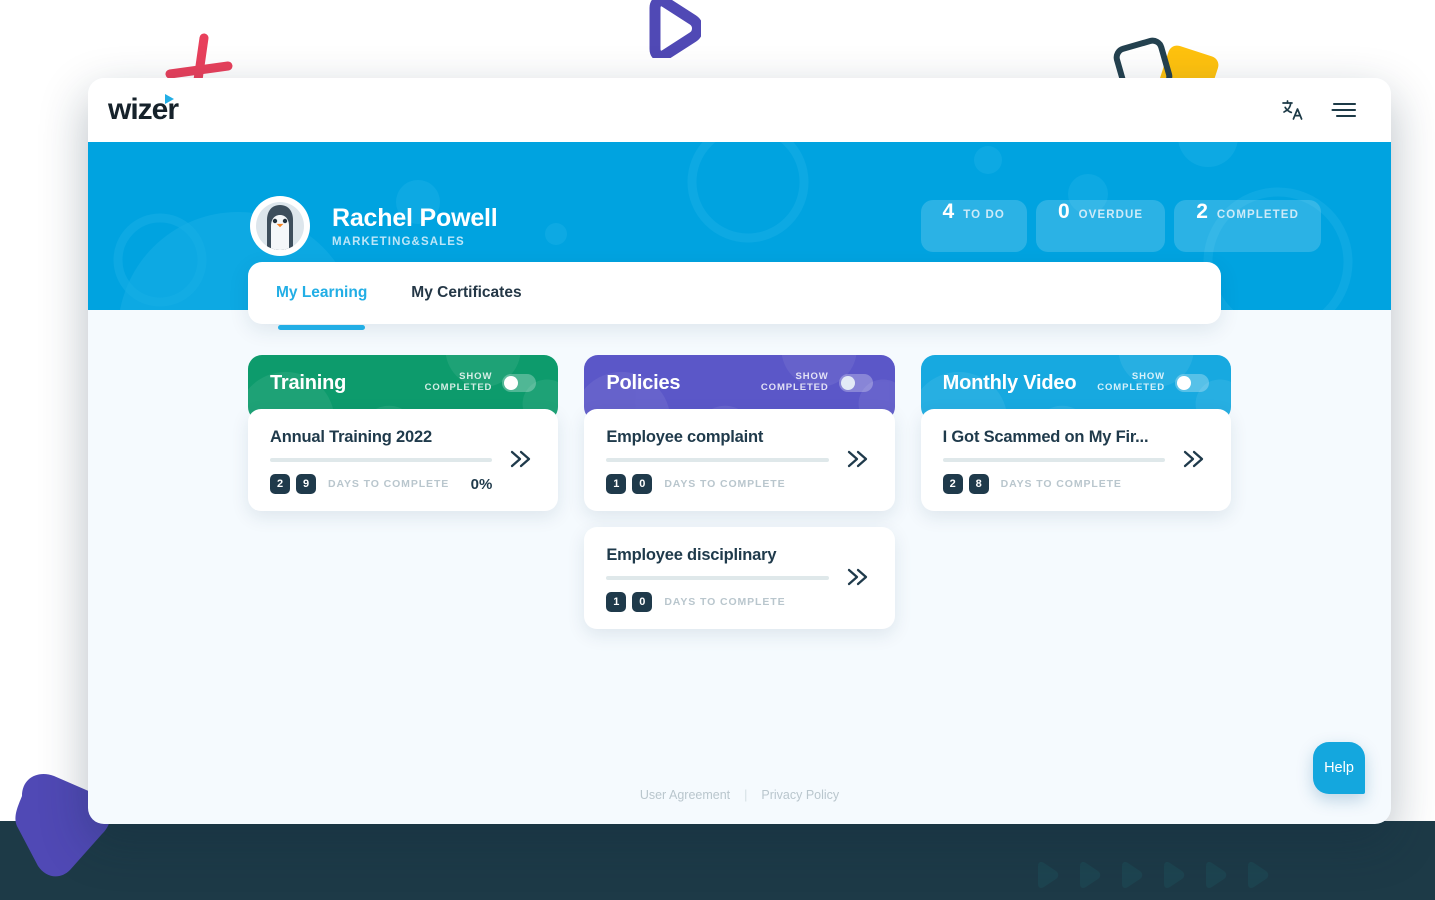  Describe the element at coordinates (1100, 226) in the screenshot. I see `stat-overdue: 0 OVERDUE` at that location.